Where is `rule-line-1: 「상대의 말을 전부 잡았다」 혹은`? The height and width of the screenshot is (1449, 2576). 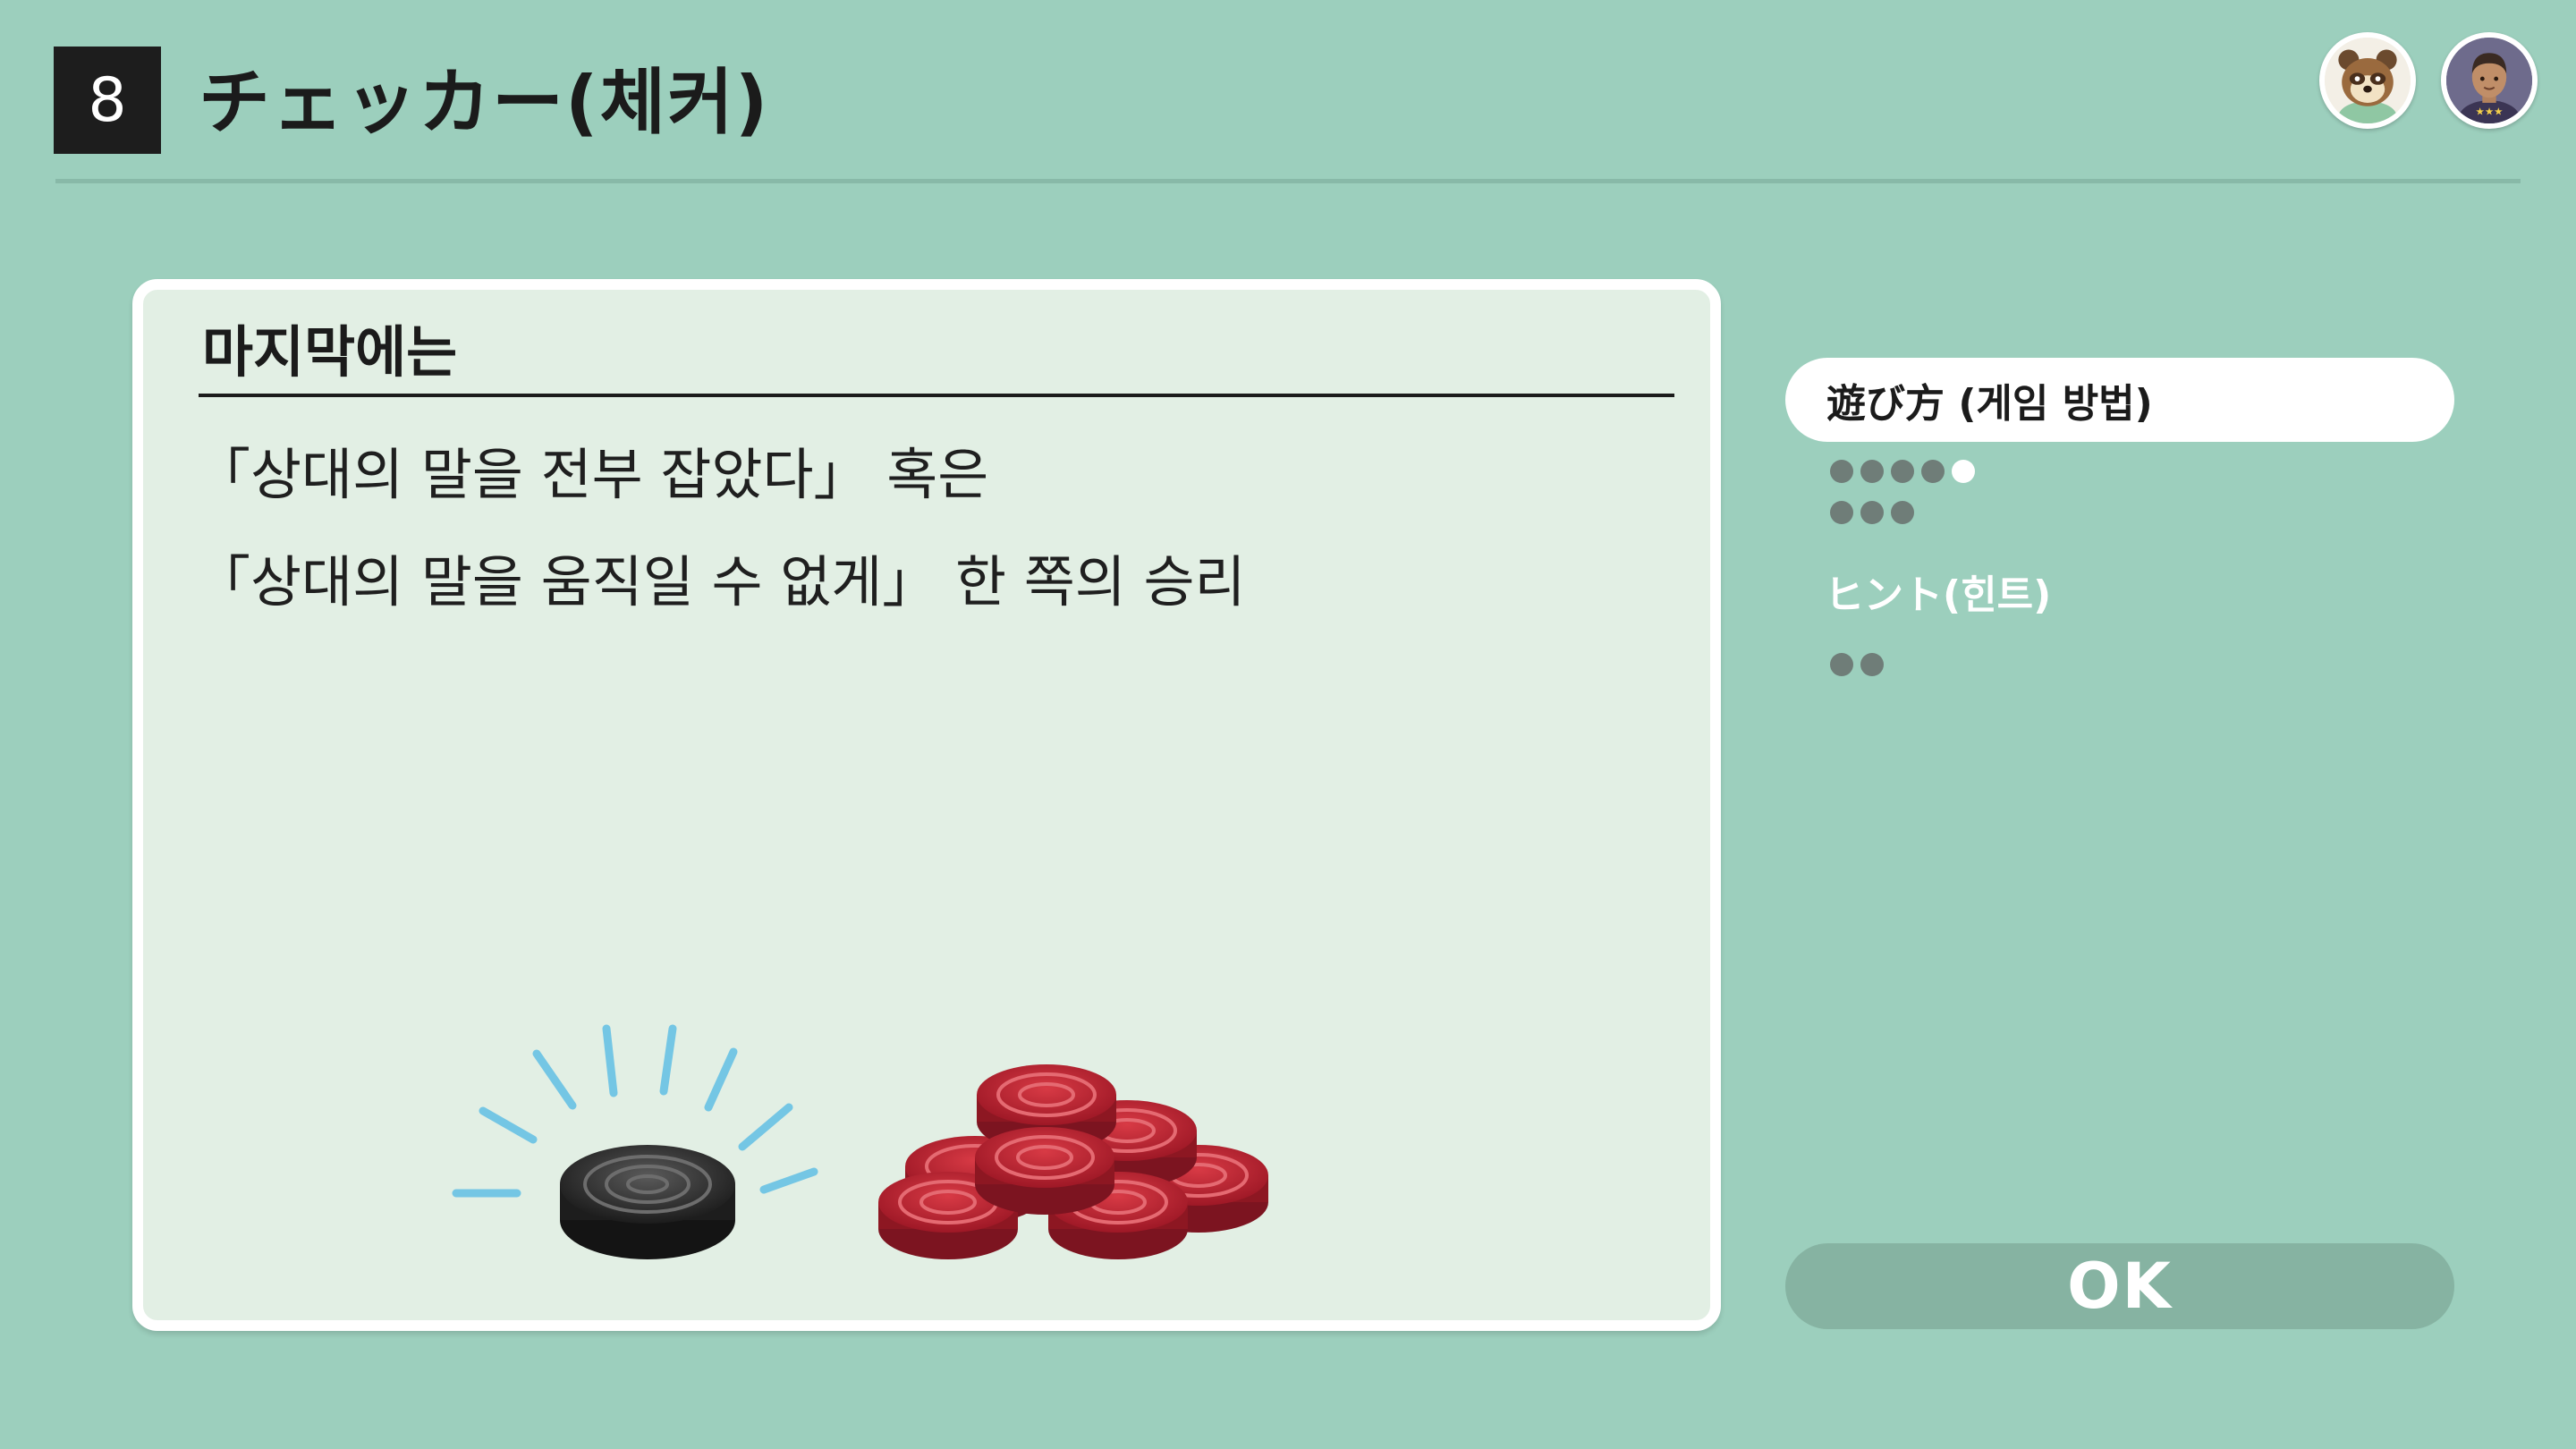
rule-line-1: 「상대의 말을 전부 잡았다」 혹은 is located at coordinates (592, 474).